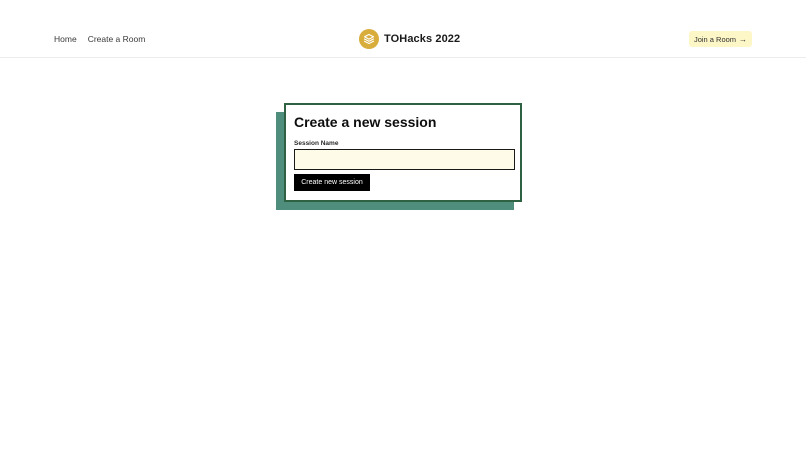 The width and height of the screenshot is (806, 452). I want to click on session-name-input, so click(404, 159).